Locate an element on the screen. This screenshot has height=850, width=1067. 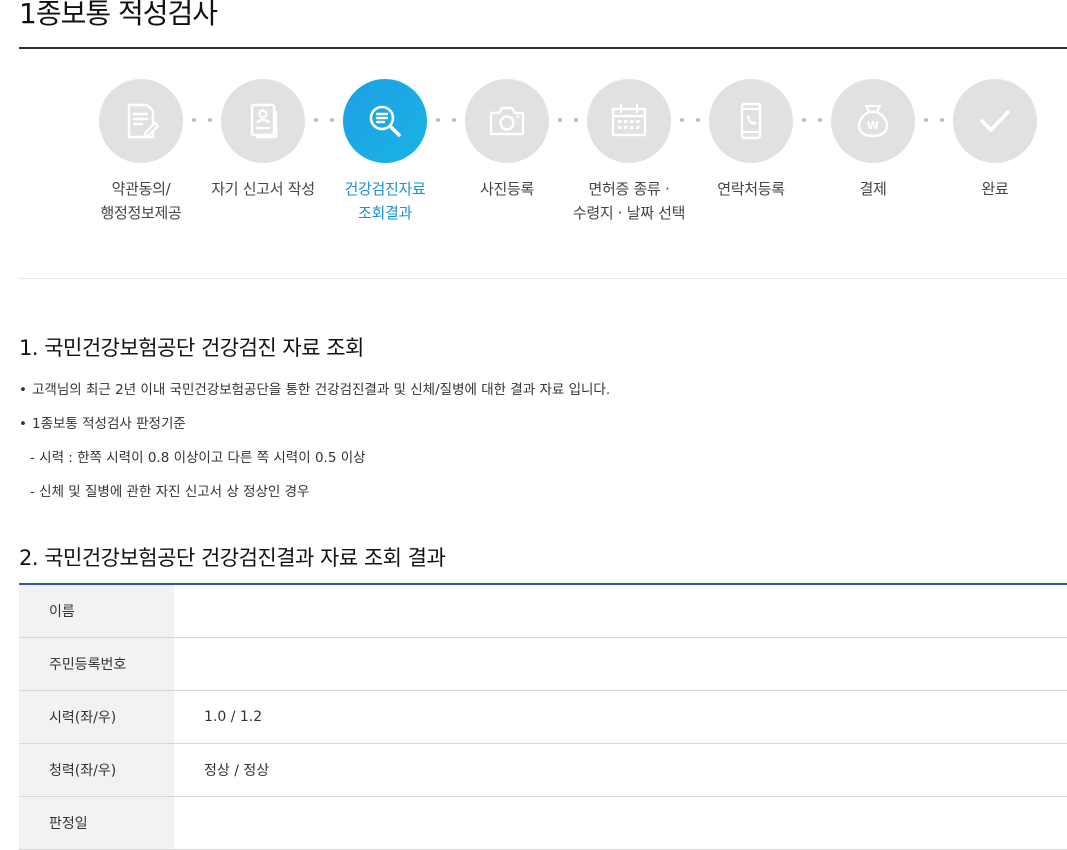
row-value: 정상 / 정상 is located at coordinates (620, 770).